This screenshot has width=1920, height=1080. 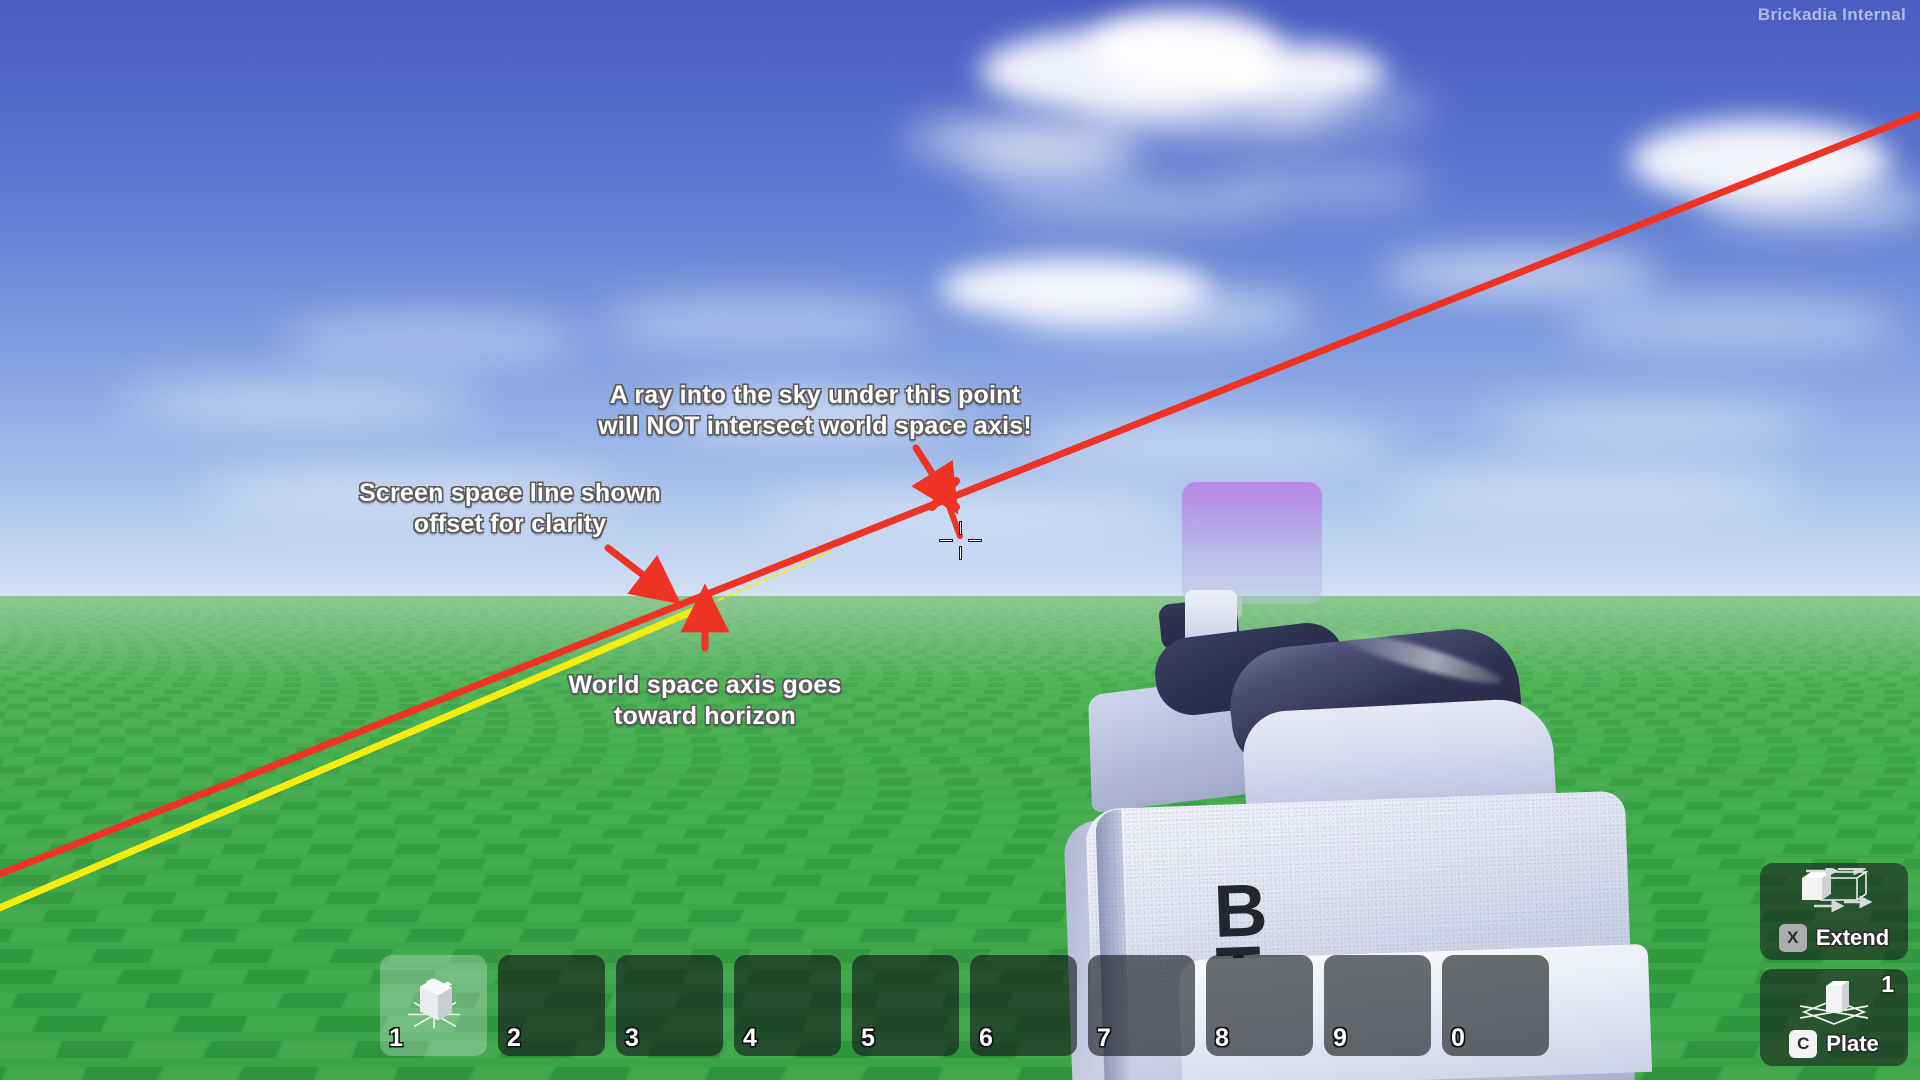 I want to click on hud-card-plate: 1 C Plate, so click(x=1834, y=1017).